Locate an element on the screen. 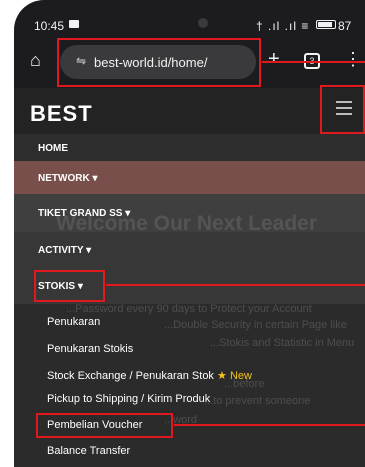  nav-home-label: HOME is located at coordinates (53, 148).